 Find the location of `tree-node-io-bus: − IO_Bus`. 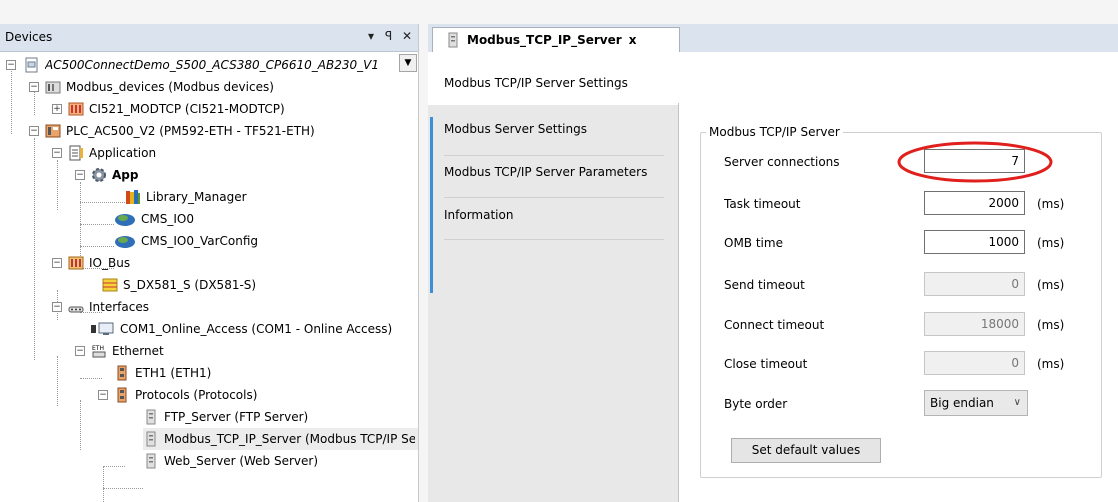

tree-node-io-bus: − IO_Bus is located at coordinates (90, 263).